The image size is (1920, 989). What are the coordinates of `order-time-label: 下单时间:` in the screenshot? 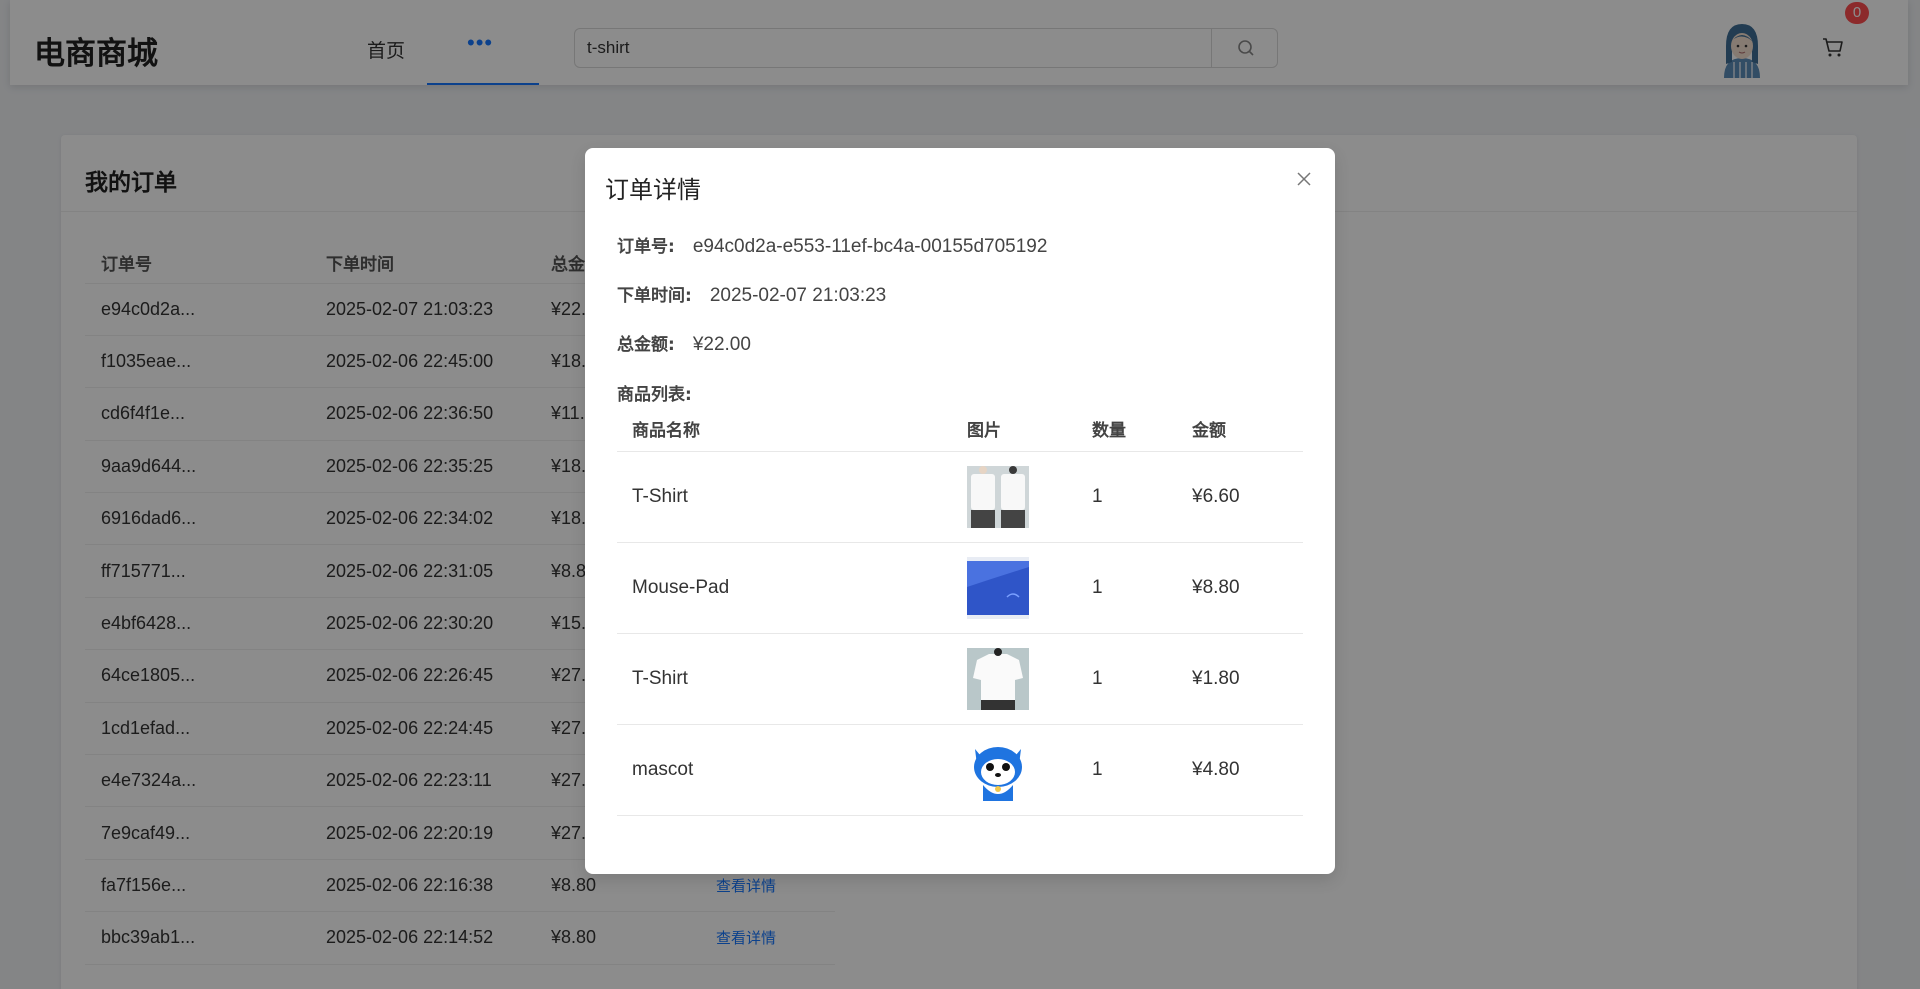 It's located at (654, 296).